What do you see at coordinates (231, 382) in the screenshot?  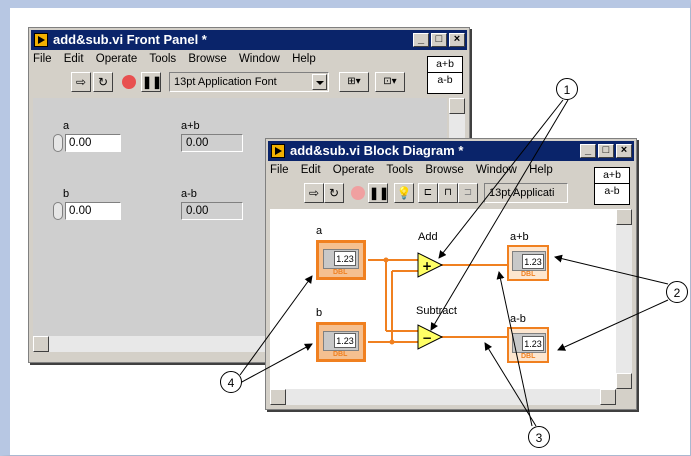 I see `callout-4: 4` at bounding box center [231, 382].